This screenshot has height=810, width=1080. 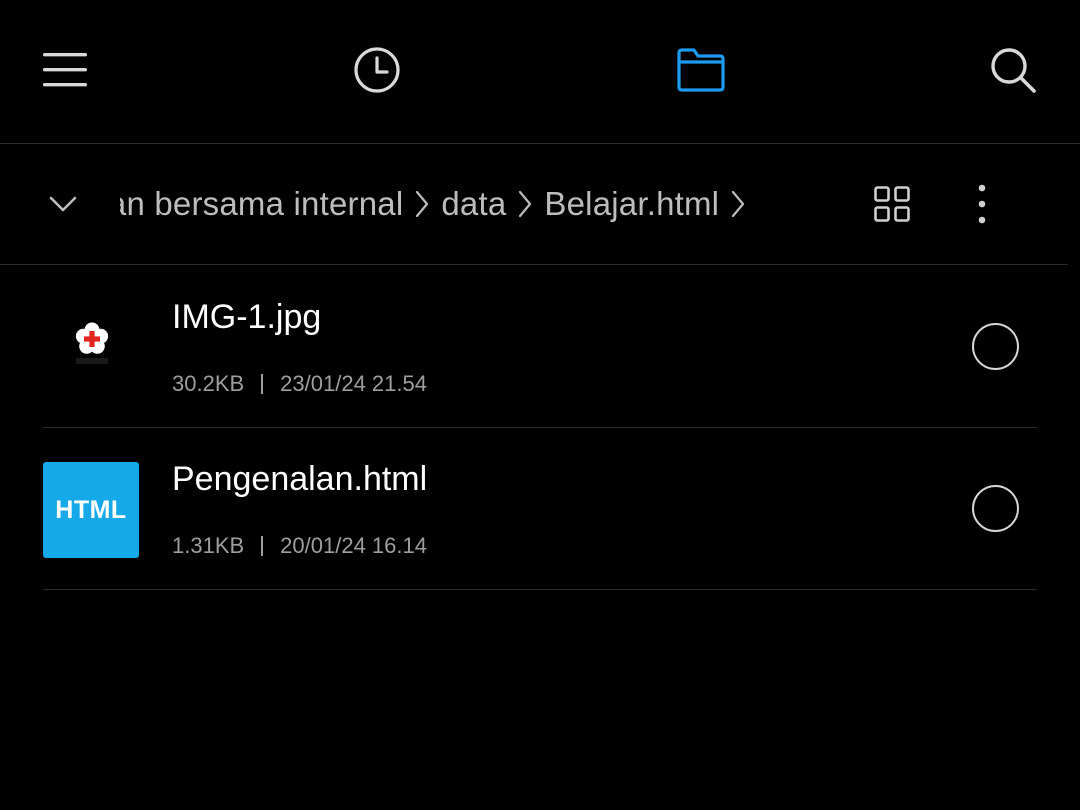 What do you see at coordinates (300, 479) in the screenshot?
I see `file-name: Pengenalan.html` at bounding box center [300, 479].